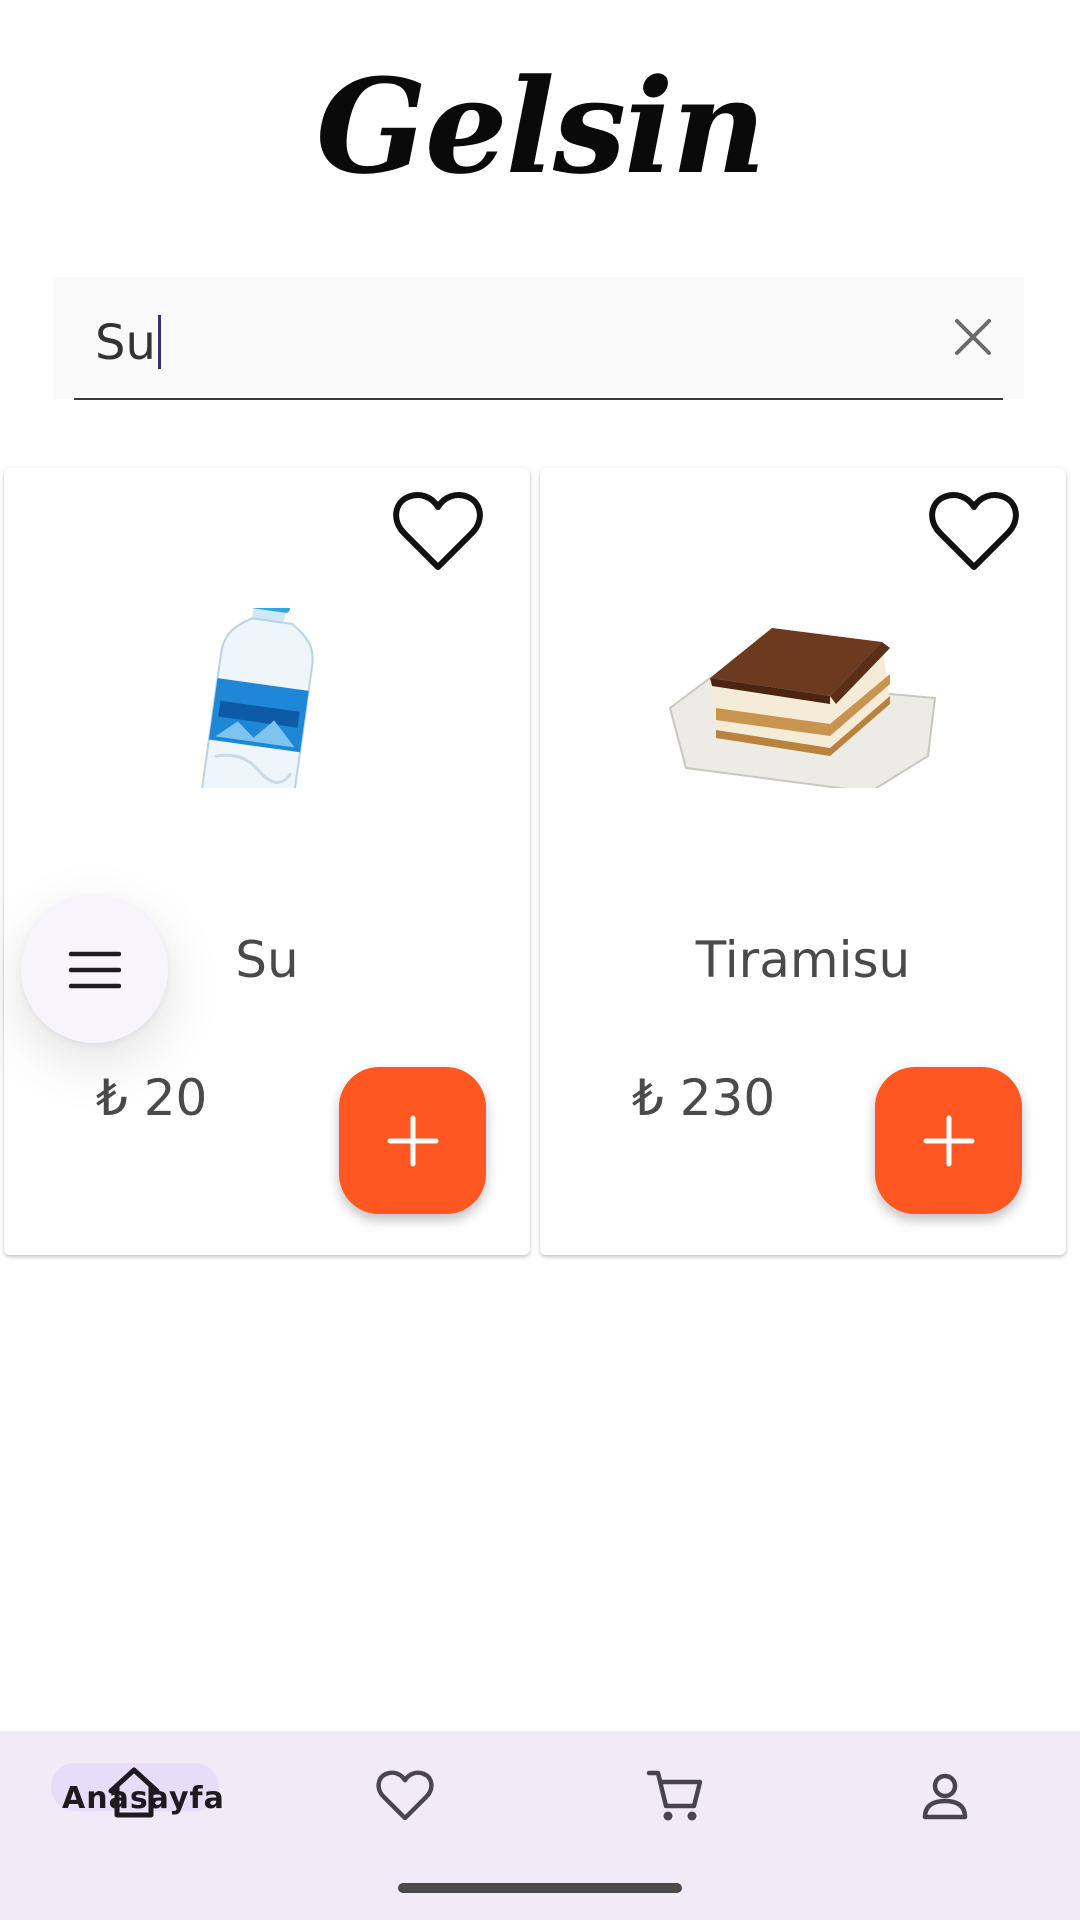 This screenshot has width=1080, height=1920. Describe the element at coordinates (538, 399) in the screenshot. I see `search-underline` at that location.